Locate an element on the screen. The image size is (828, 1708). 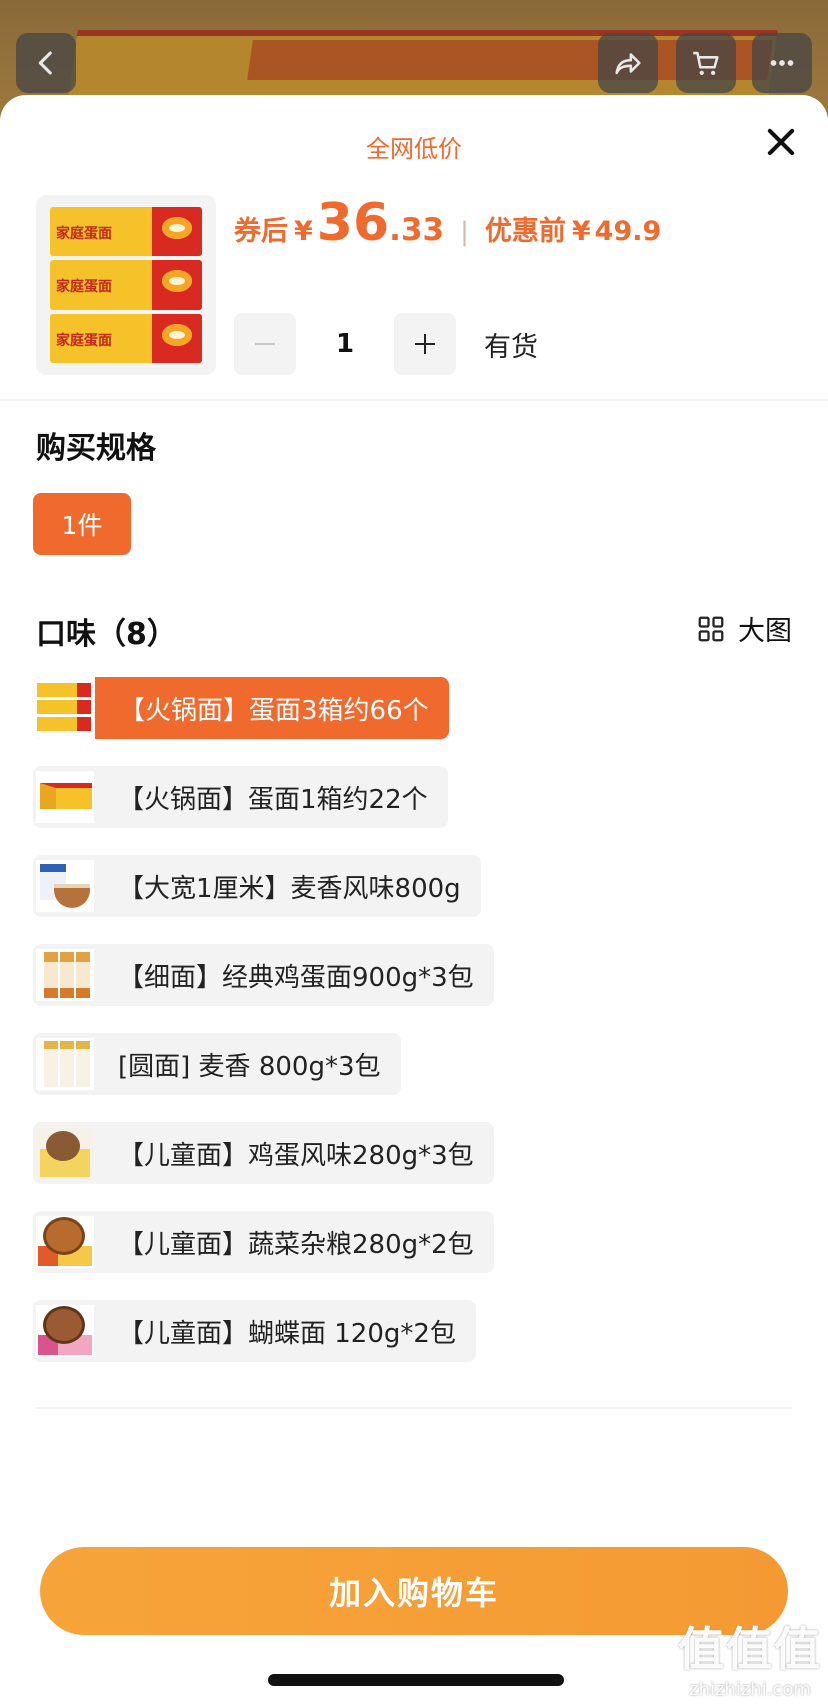
flavor-option-2: 【火锅面】蛋面1箱约22个 is located at coordinates (240, 797).